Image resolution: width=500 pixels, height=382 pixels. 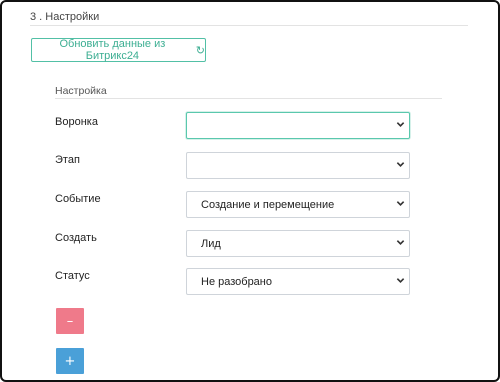 What do you see at coordinates (268, 204) in the screenshot?
I see `event-select-value: Создание и перемещение` at bounding box center [268, 204].